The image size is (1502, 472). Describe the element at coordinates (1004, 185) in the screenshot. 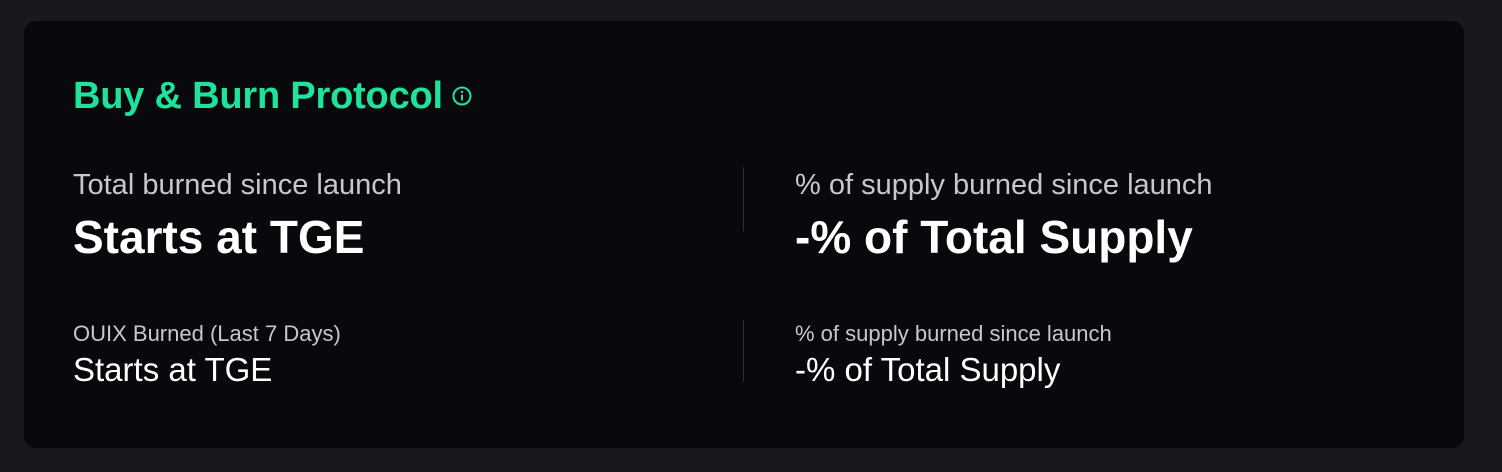

I see `supply-burned-label: % of supply burned since launch` at that location.